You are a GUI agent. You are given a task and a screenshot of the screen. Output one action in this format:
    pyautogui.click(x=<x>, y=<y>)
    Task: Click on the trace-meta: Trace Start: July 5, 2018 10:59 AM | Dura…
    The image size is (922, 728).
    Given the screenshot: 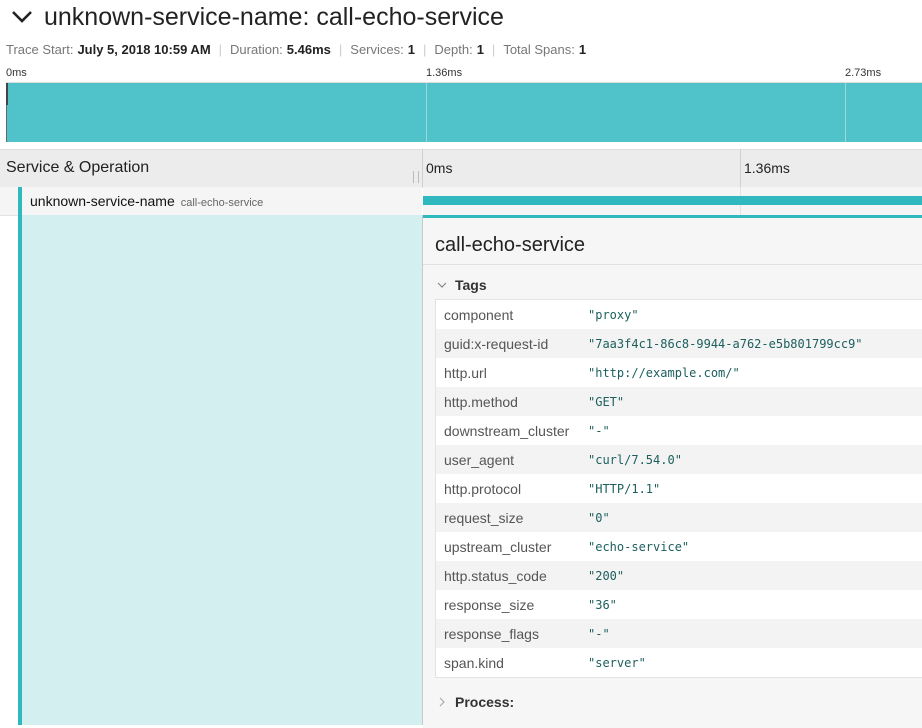 What is the action you would take?
    pyautogui.click(x=296, y=49)
    